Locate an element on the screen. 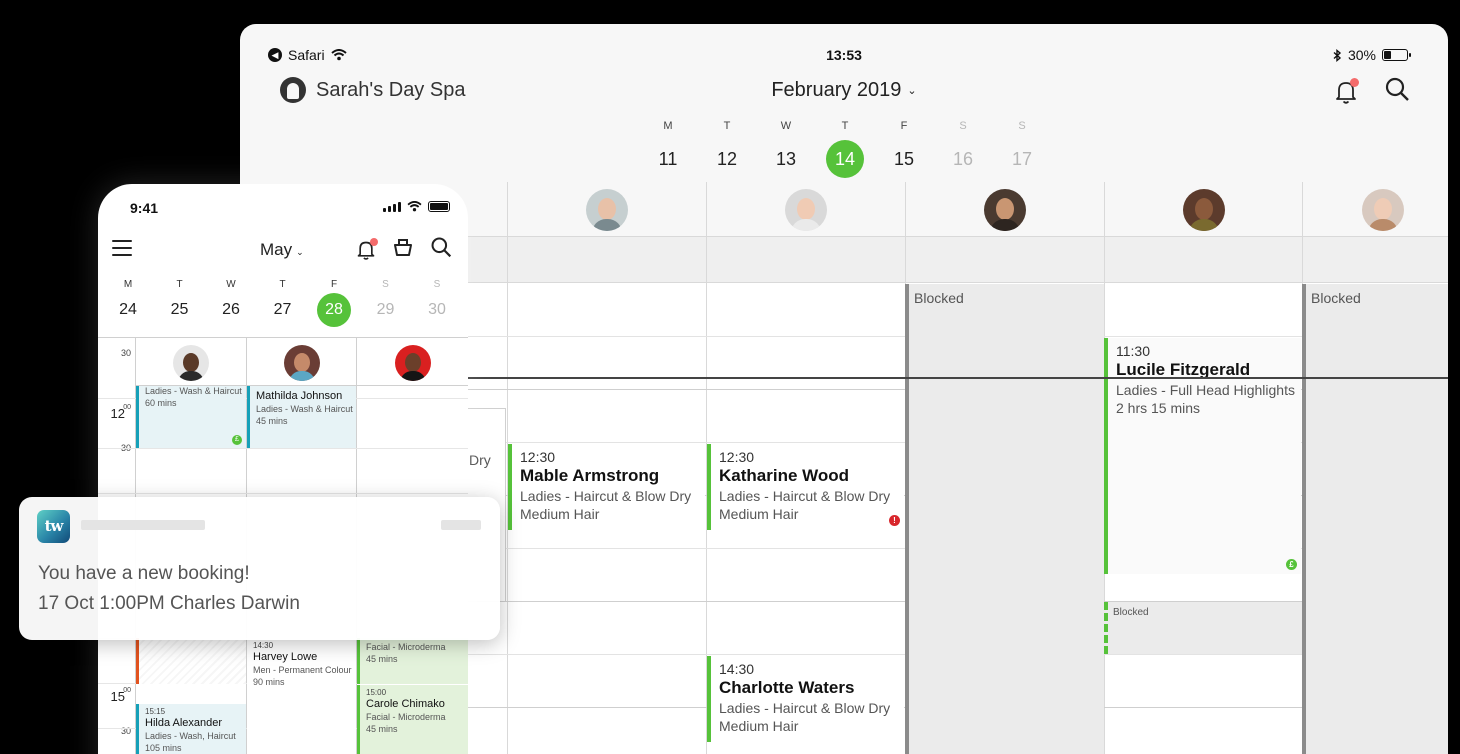  phone-week-day: T 27 is located at coordinates (283, 303).